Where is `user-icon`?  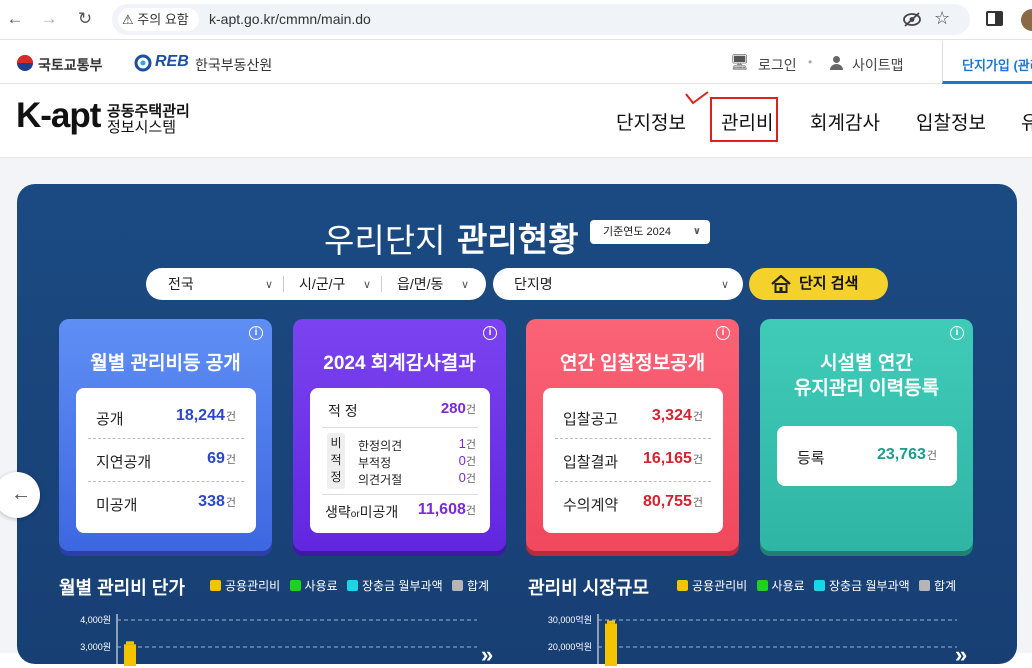
user-icon is located at coordinates (836, 63).